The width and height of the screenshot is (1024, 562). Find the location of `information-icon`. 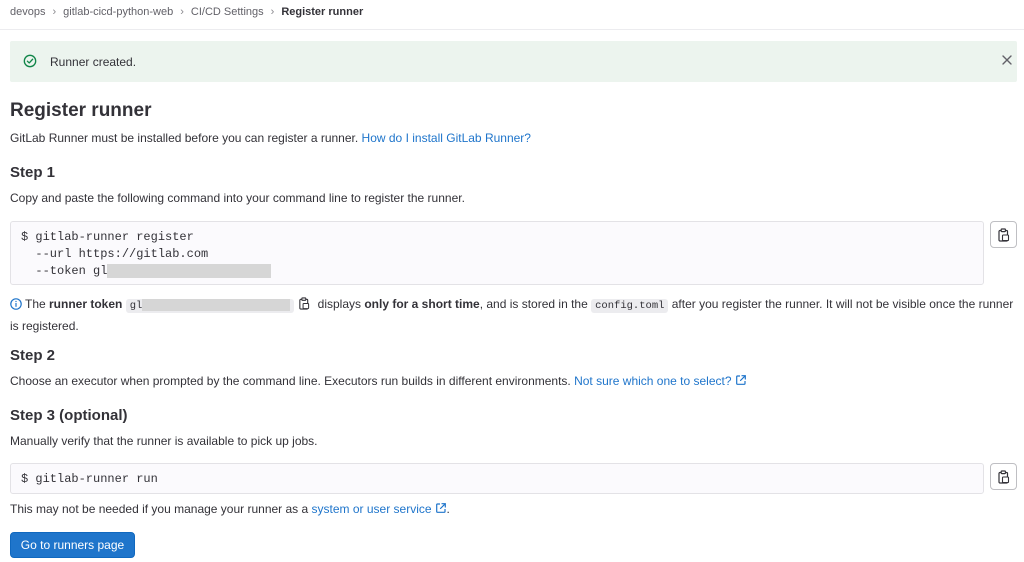

information-icon is located at coordinates (16, 304).